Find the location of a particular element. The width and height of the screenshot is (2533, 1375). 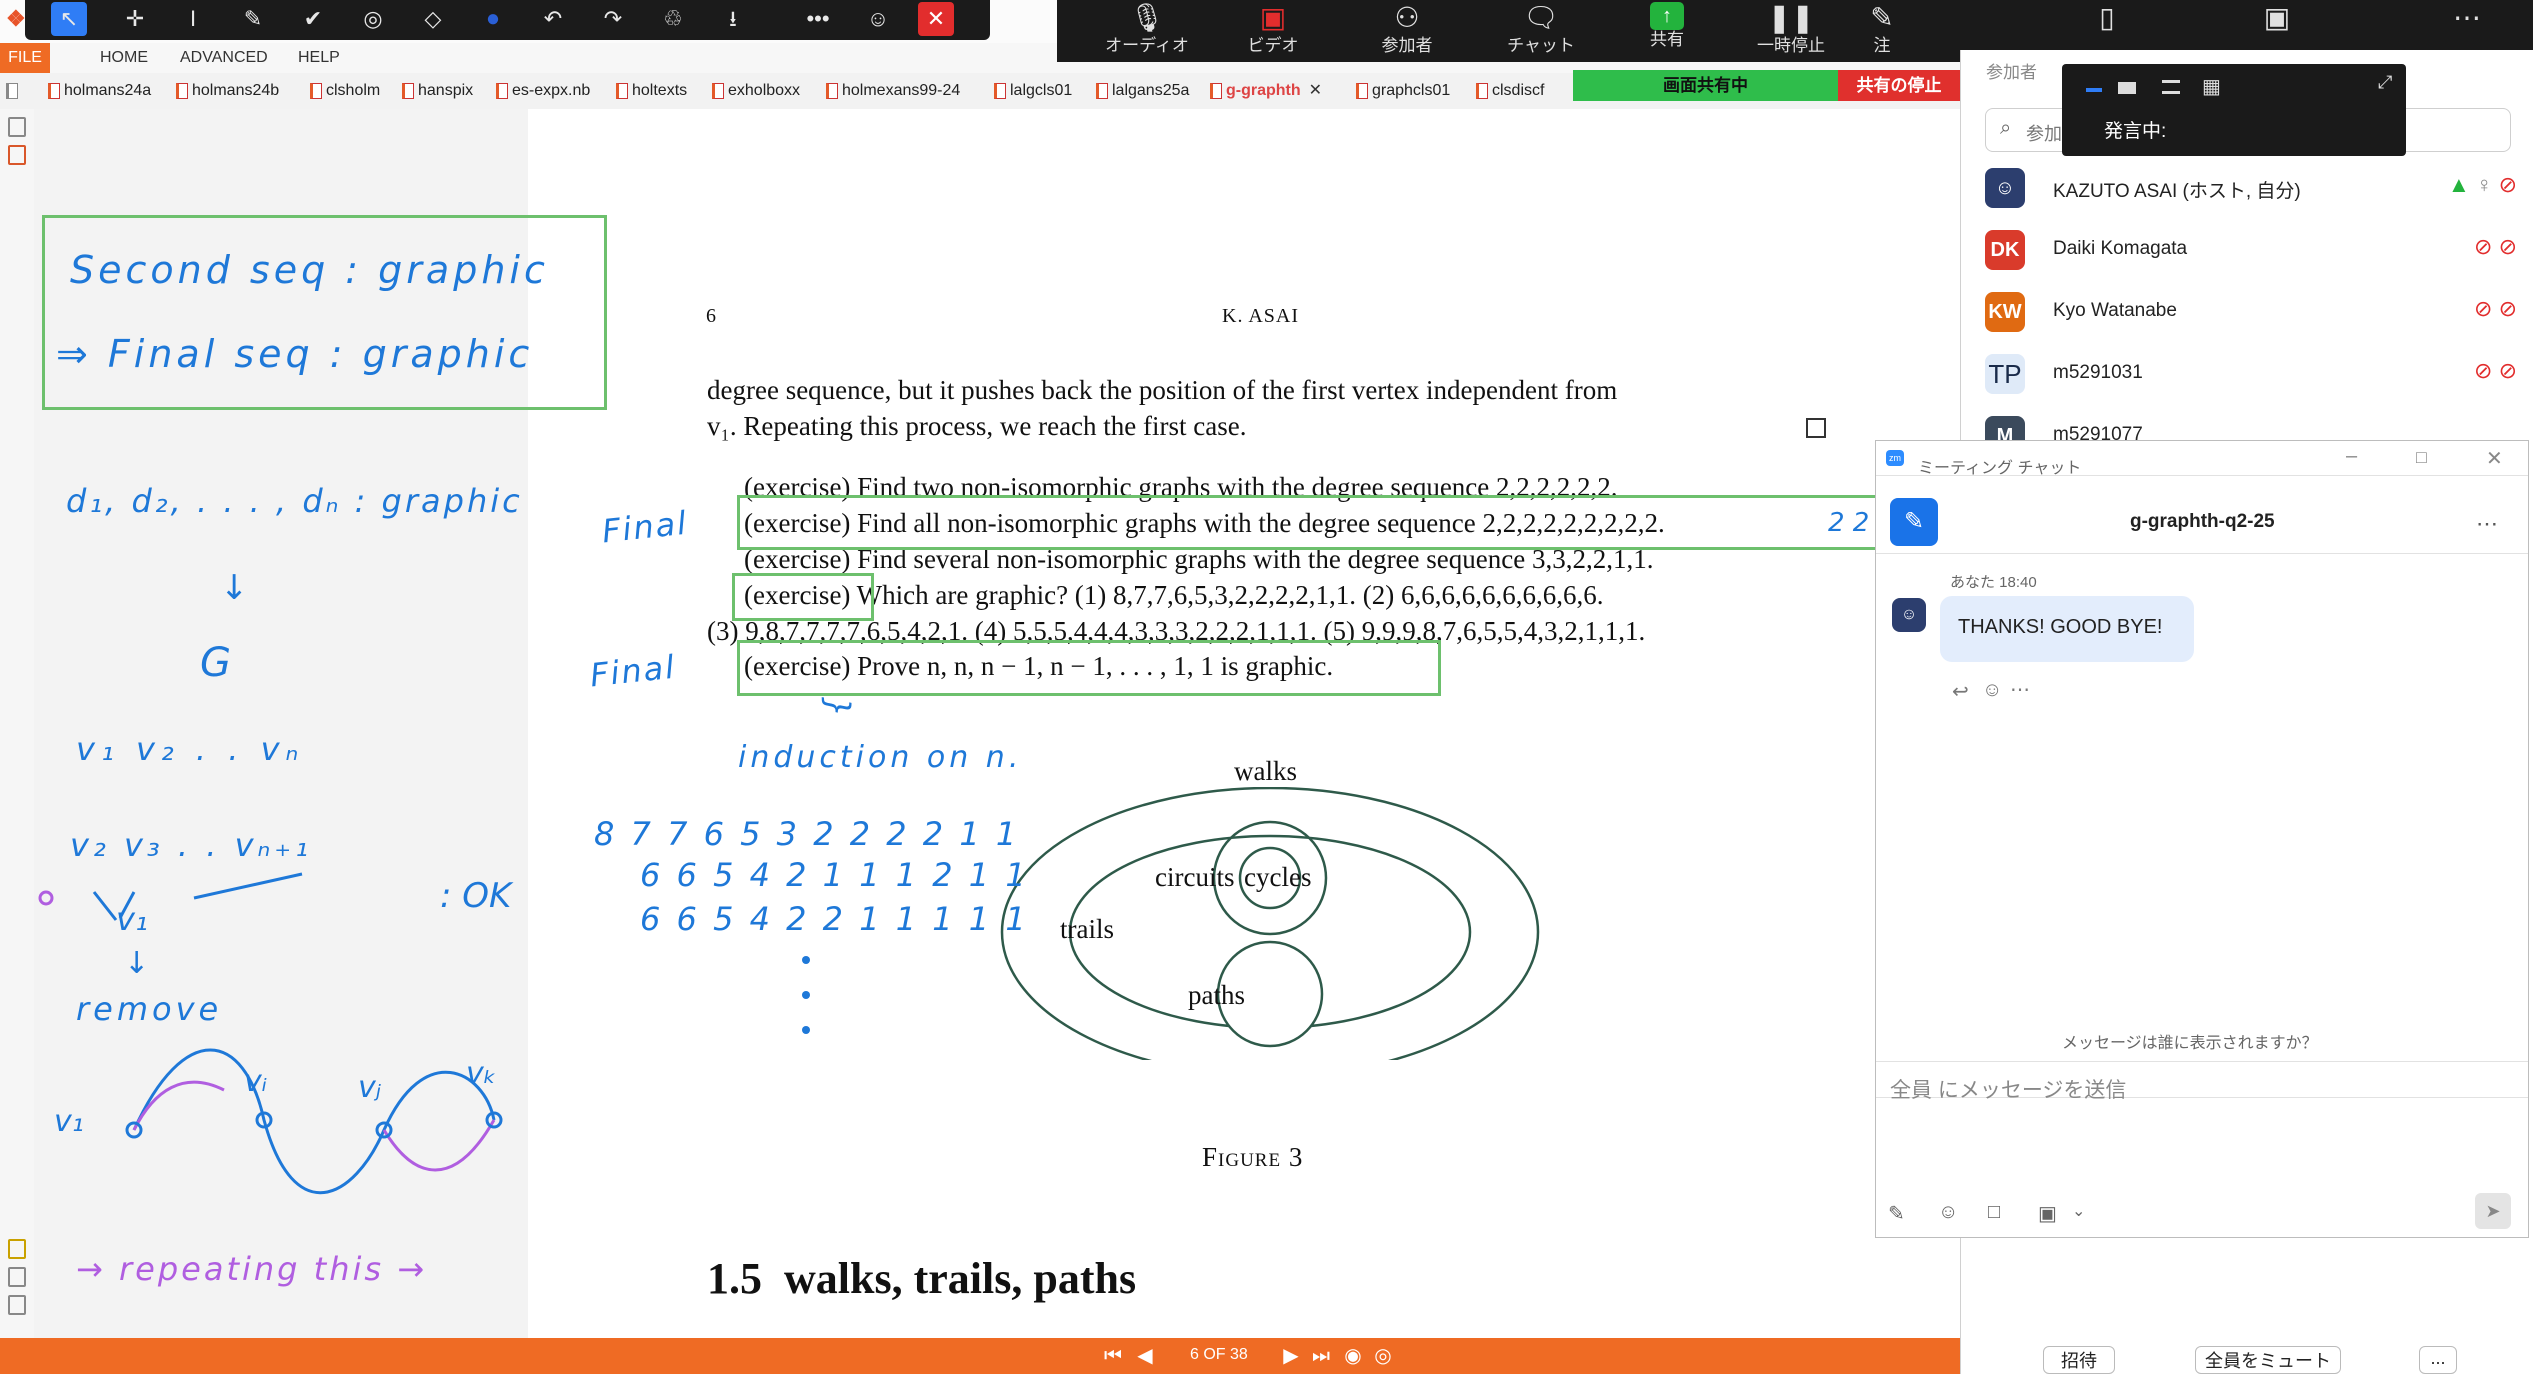

screenshot-icon: ▣ is located at coordinates (2047, 1213).